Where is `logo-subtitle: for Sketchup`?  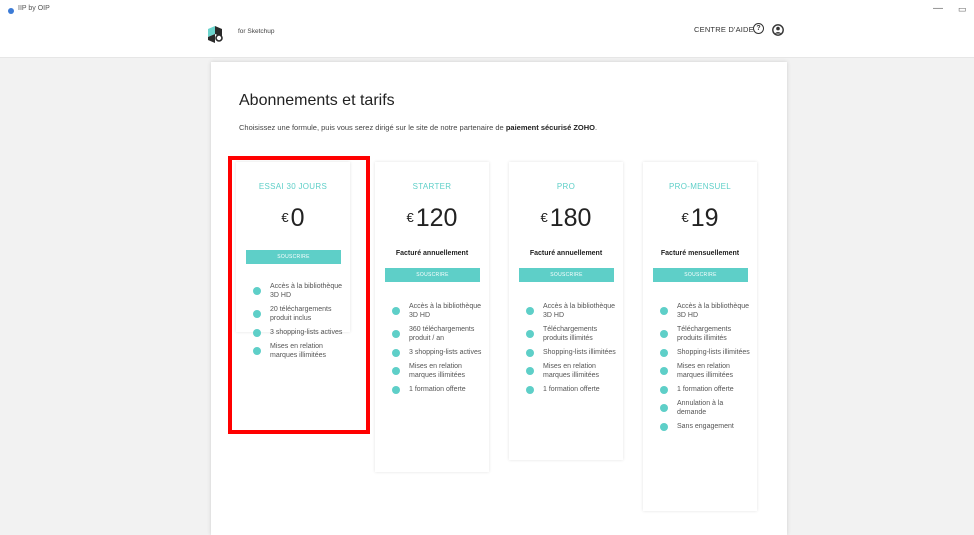
logo-subtitle: for Sketchup is located at coordinates (256, 31).